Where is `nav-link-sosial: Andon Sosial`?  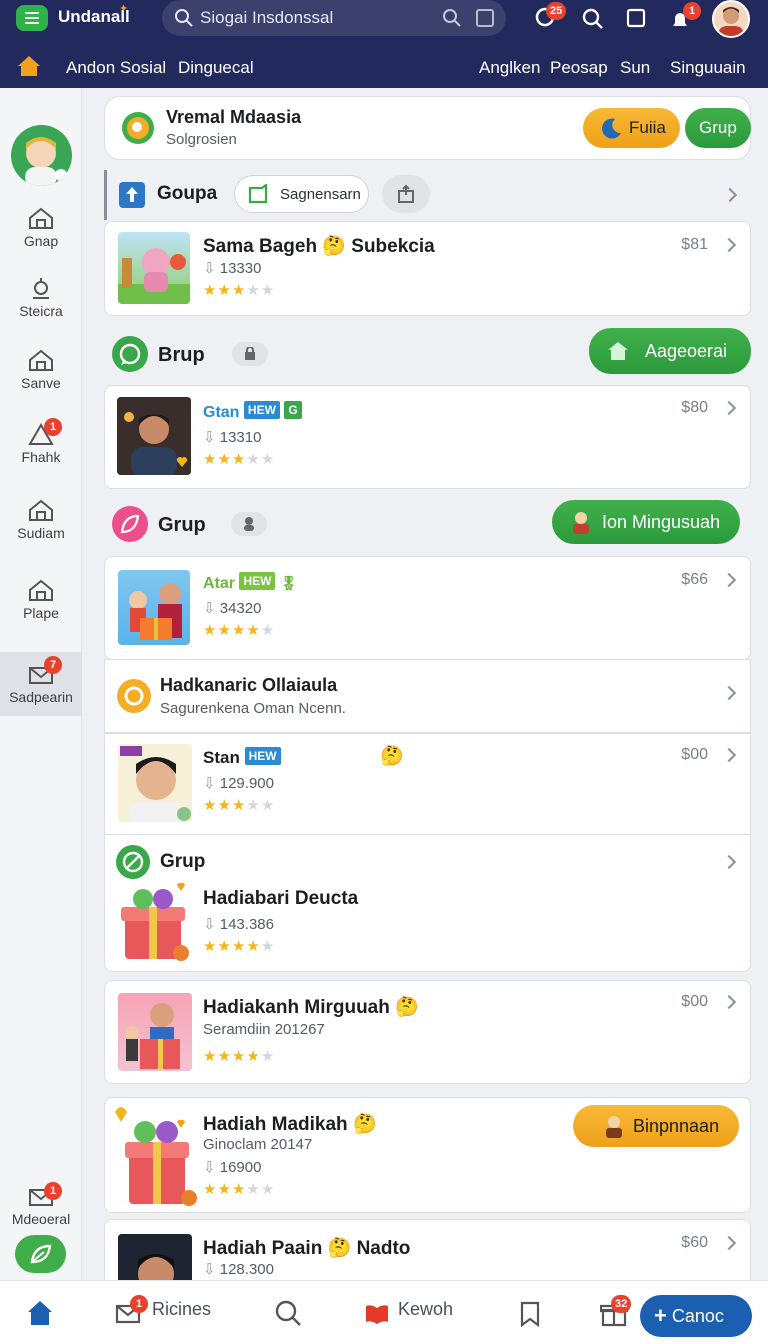 nav-link-sosial: Andon Sosial is located at coordinates (116, 68).